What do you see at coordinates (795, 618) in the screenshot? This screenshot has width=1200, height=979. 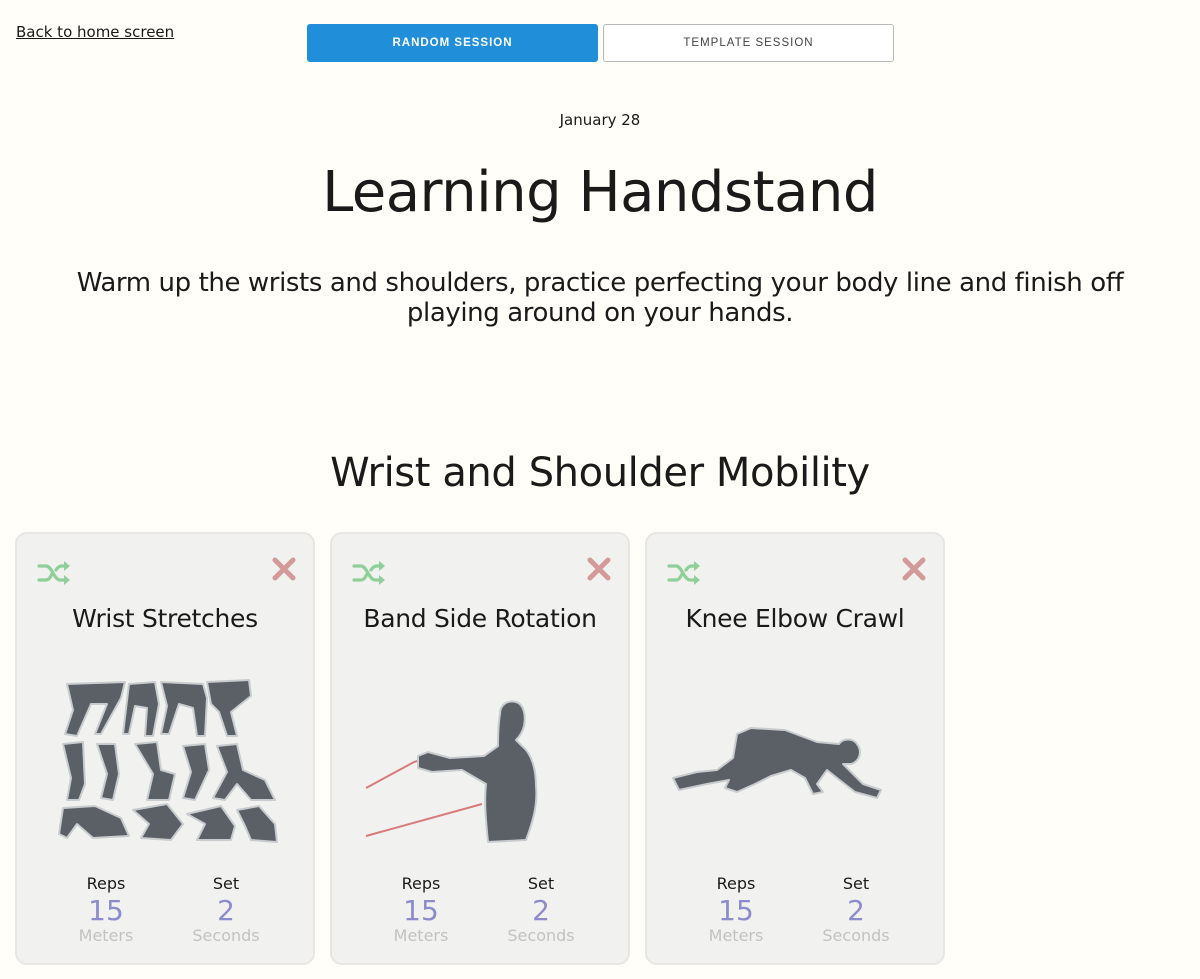 I see `exercise-name: Knee Elbow Crawl` at bounding box center [795, 618].